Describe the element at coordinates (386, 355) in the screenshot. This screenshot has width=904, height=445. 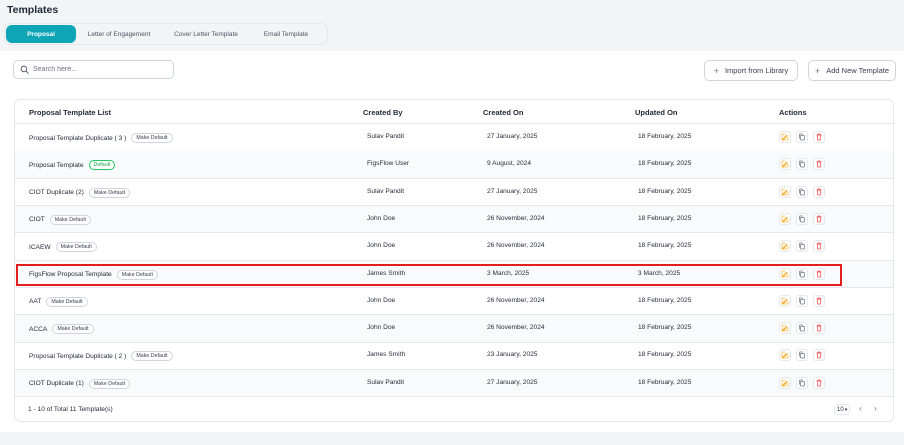
I see `created-by: James Smith` at that location.